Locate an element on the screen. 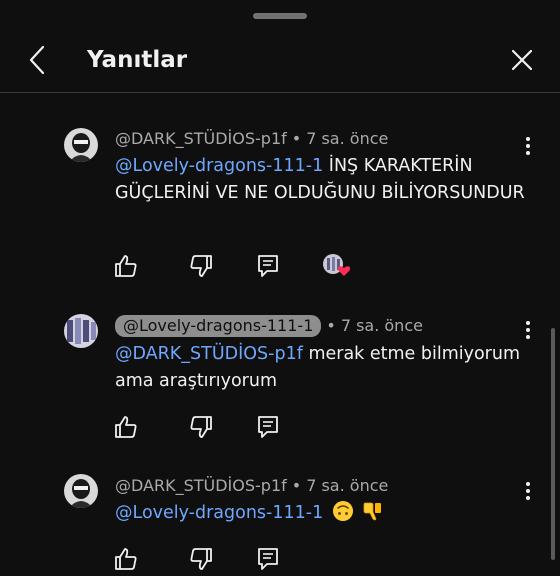  chevron-left-icon is located at coordinates (37, 60).